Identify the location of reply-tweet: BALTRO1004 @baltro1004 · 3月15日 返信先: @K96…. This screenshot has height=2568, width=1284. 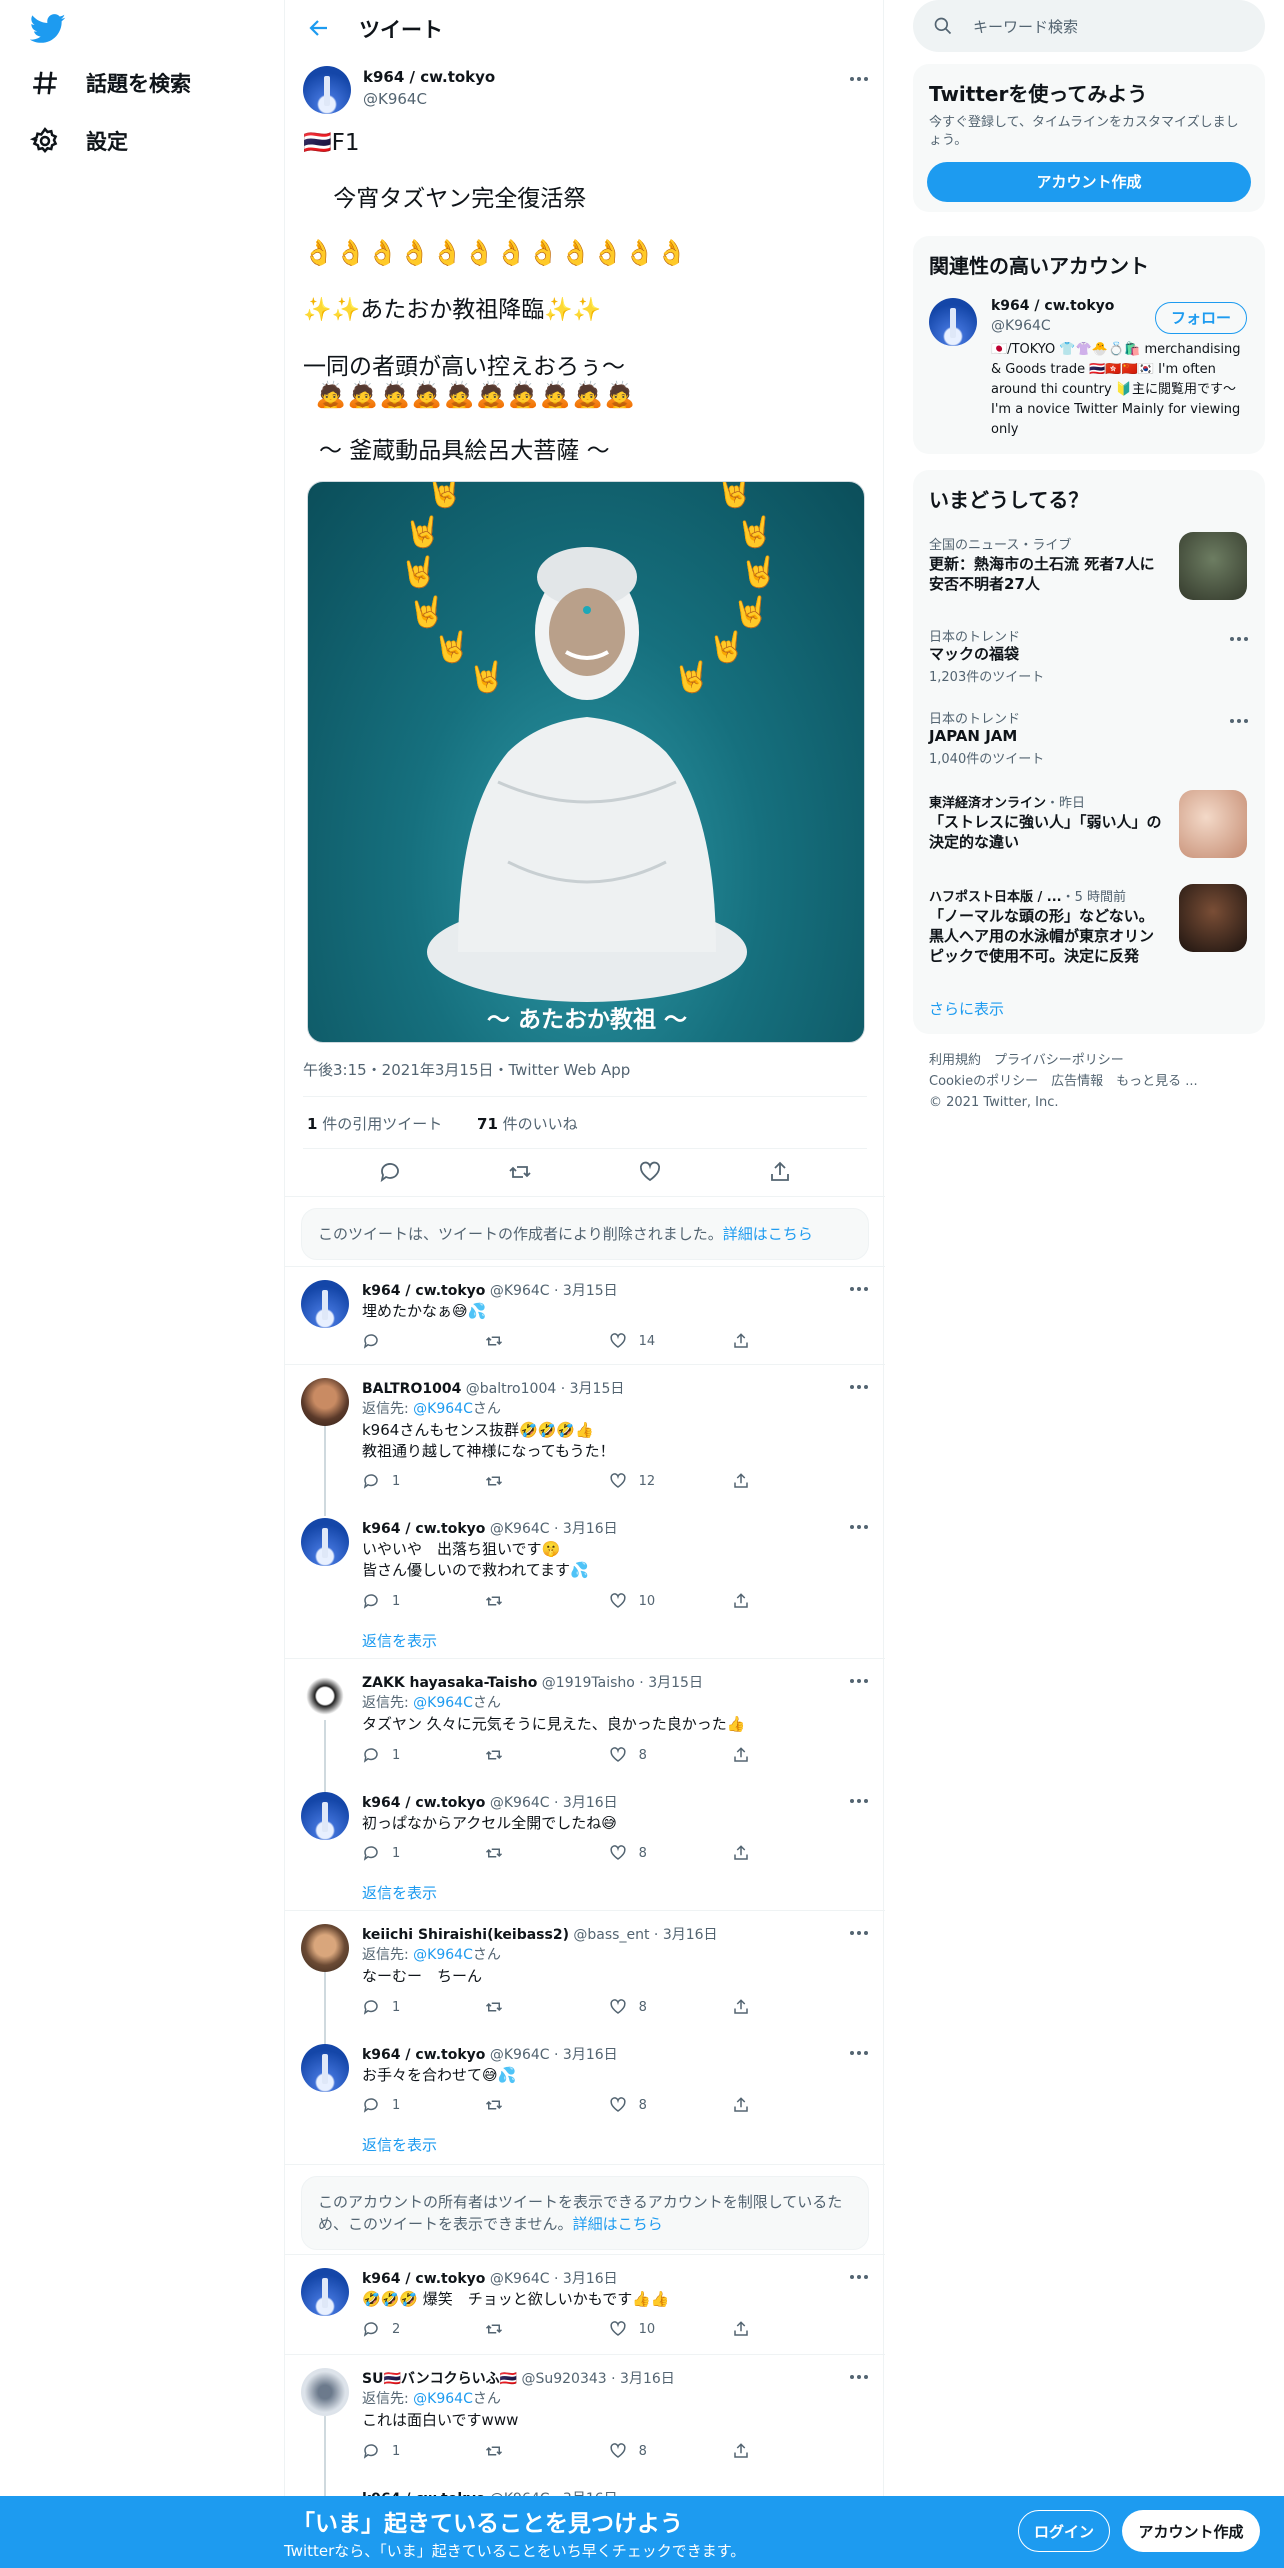
(585, 1434).